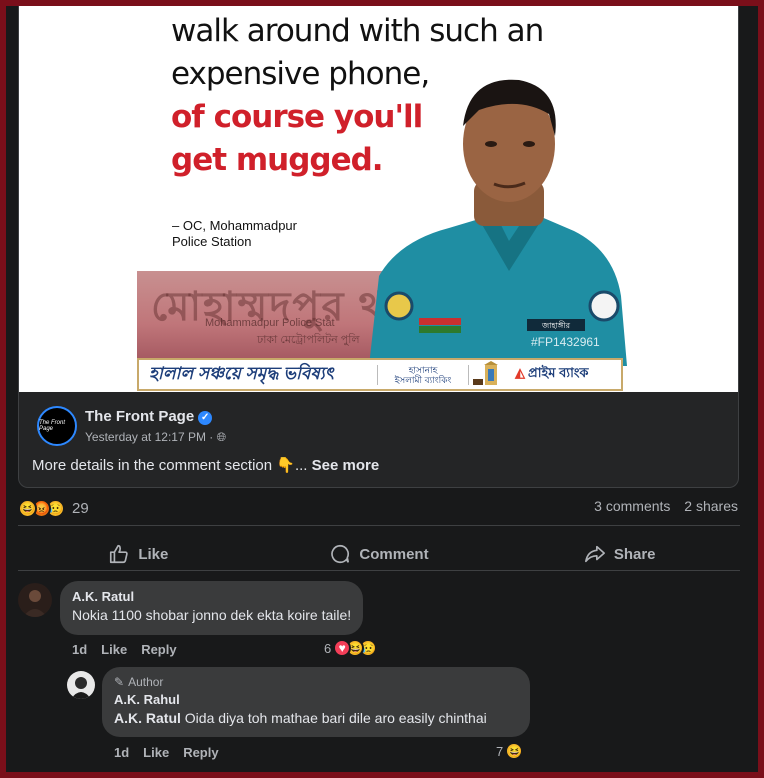  I want to click on thumbs-up-icon, so click(119, 554).